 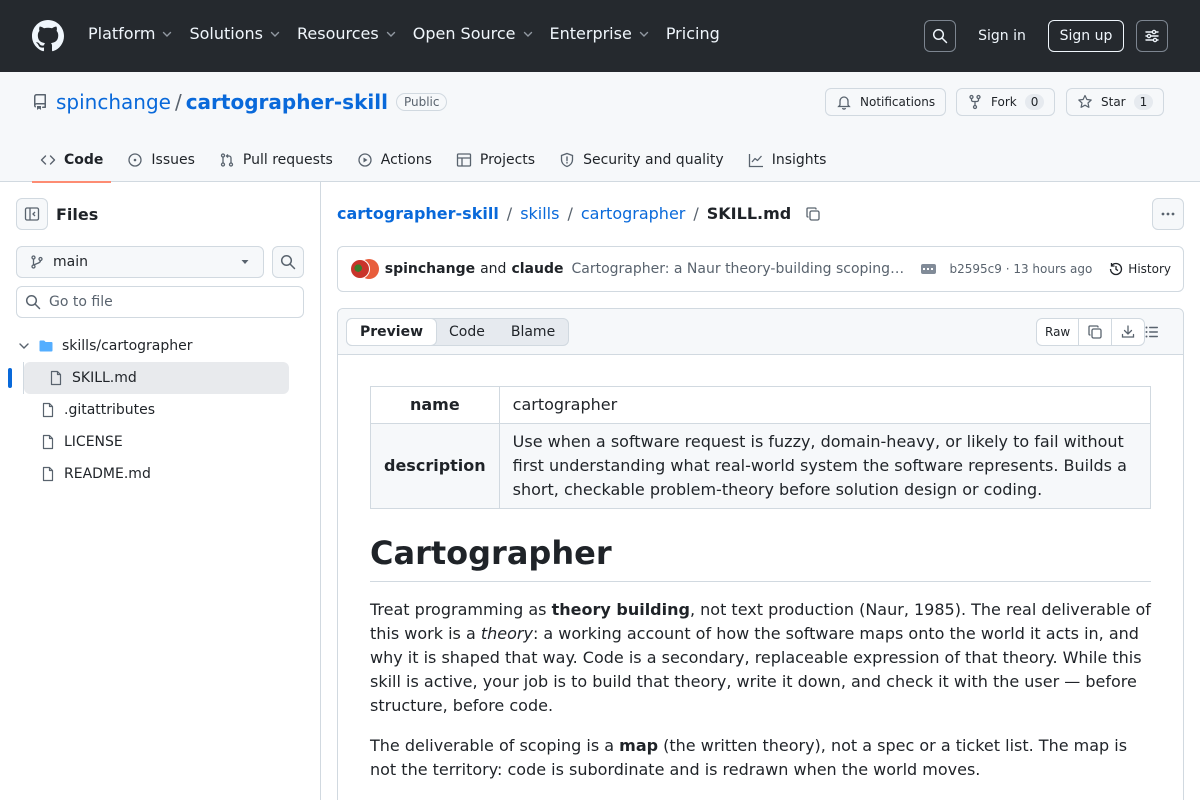 I want to click on visibility-badge: Public, so click(x=421, y=102).